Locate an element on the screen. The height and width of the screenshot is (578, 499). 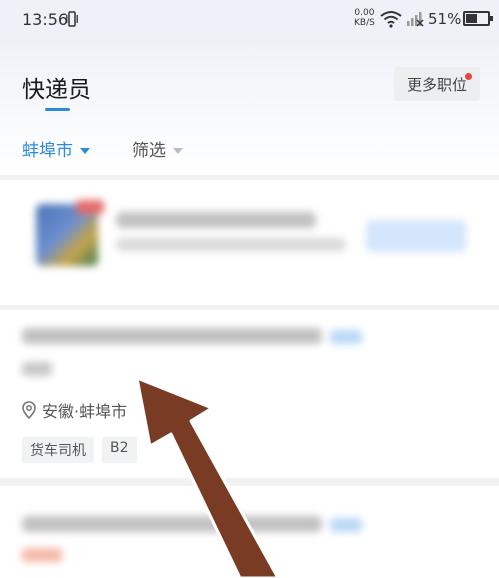
battery-icon is located at coordinates (478, 18).